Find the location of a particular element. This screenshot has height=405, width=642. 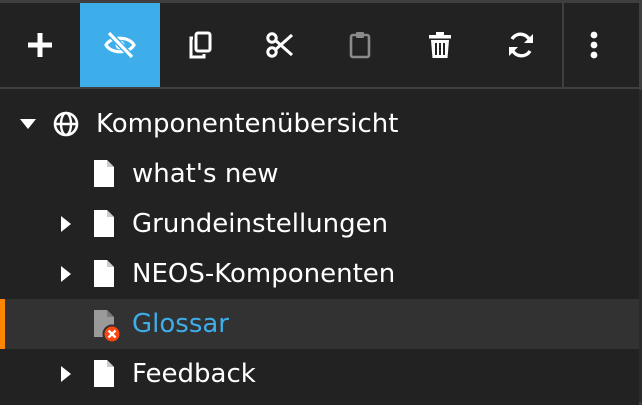

tree-node: NEOS-Komponenten is located at coordinates (319, 274).